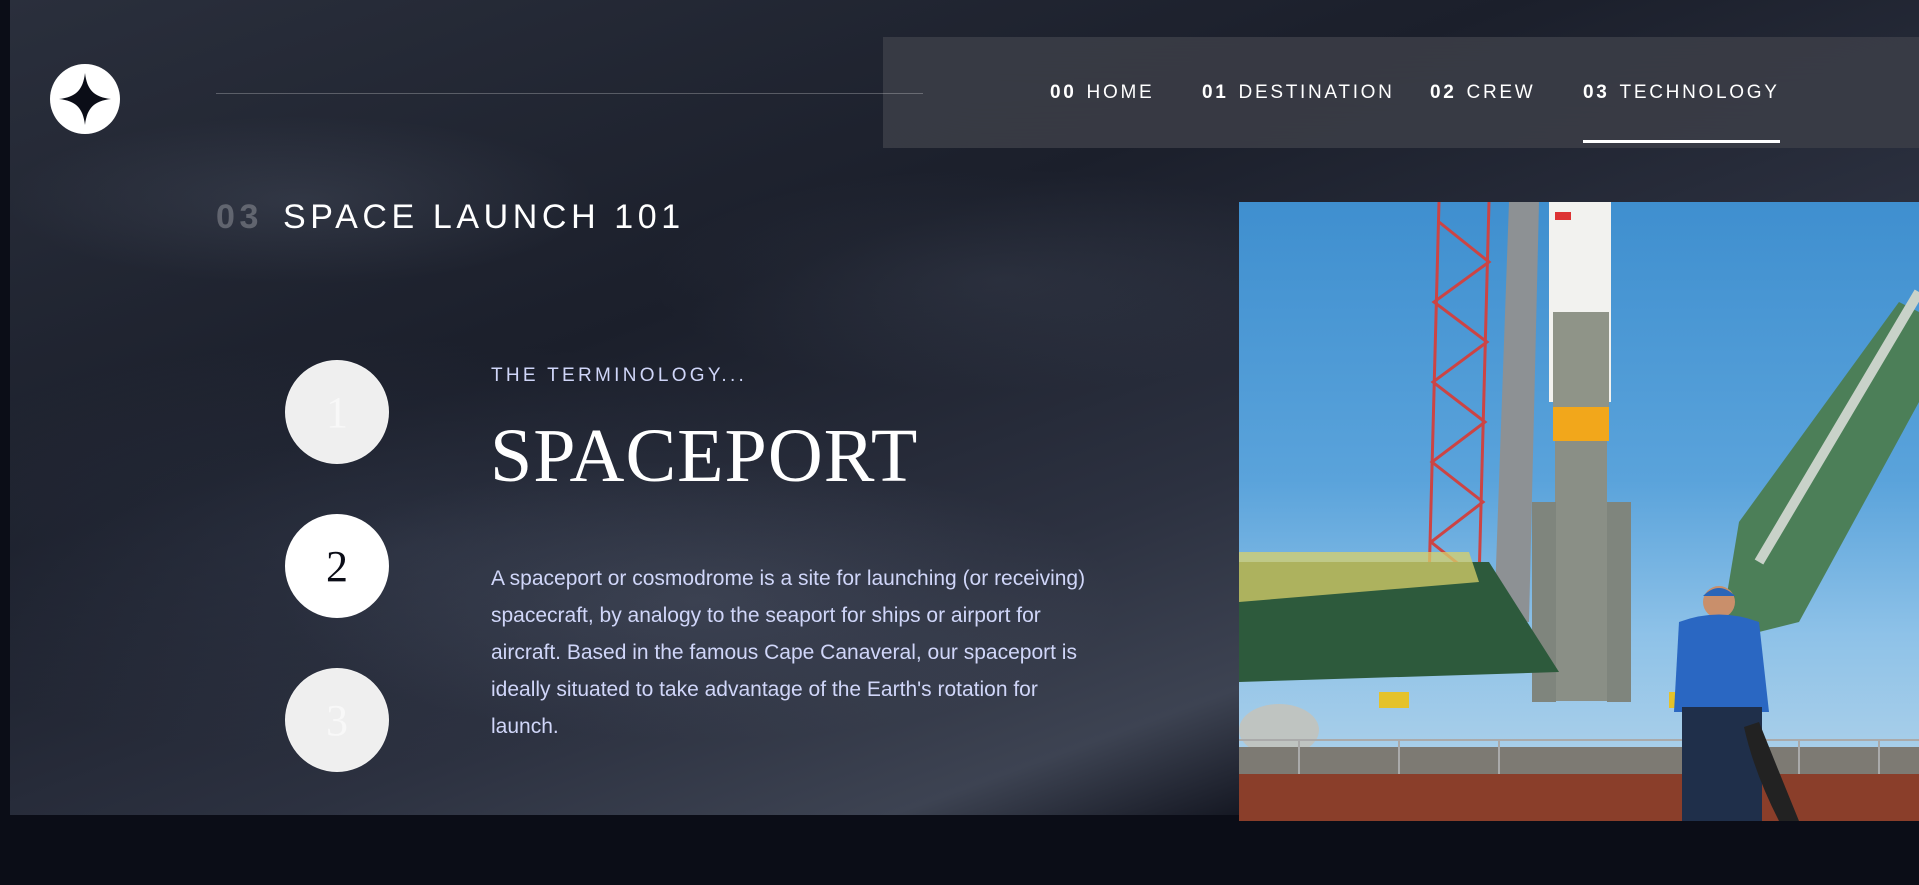 The height and width of the screenshot is (885, 1919). What do you see at coordinates (1443, 92) in the screenshot?
I see `nav-number: 02` at bounding box center [1443, 92].